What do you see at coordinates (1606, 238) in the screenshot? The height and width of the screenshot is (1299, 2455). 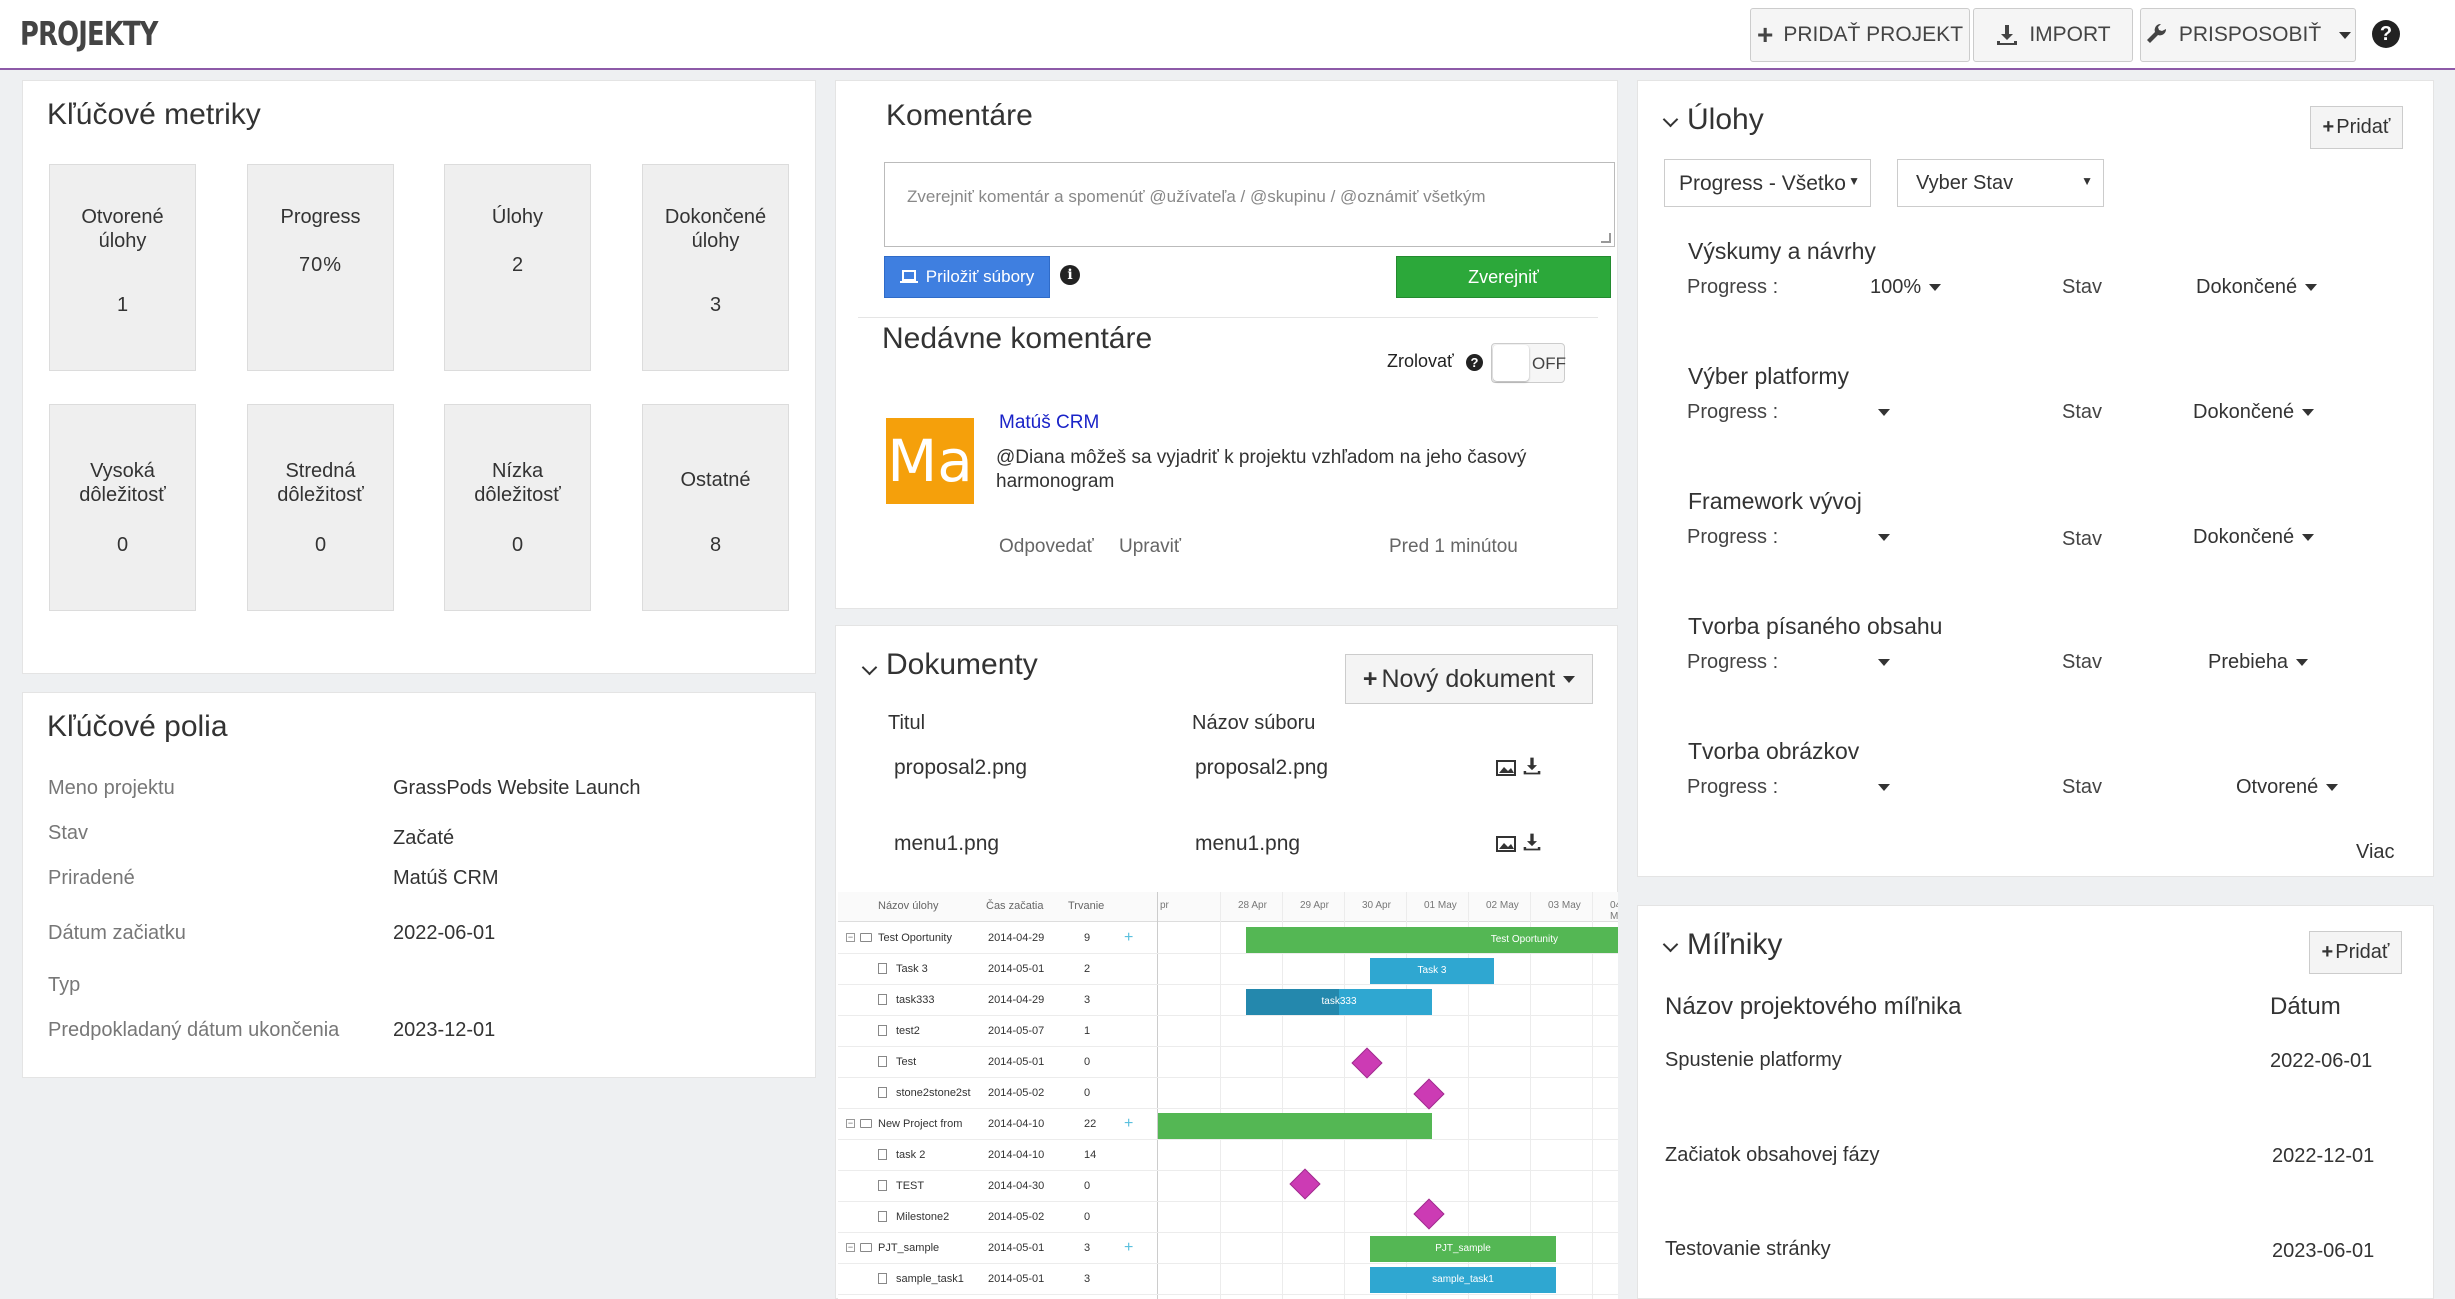 I see `resize-handle` at bounding box center [1606, 238].